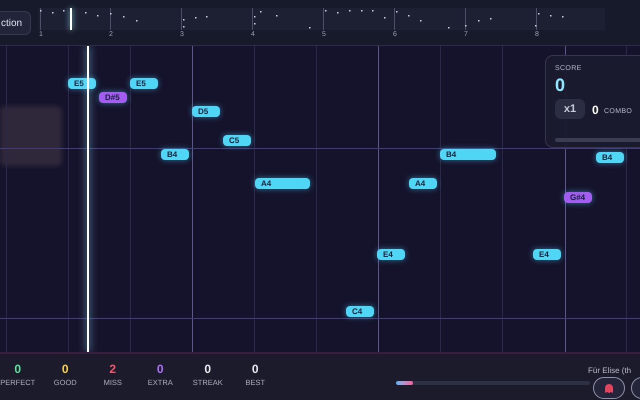 The width and height of the screenshot is (640, 400). What do you see at coordinates (570, 109) in the screenshot?
I see `multiplier-badge: x1` at bounding box center [570, 109].